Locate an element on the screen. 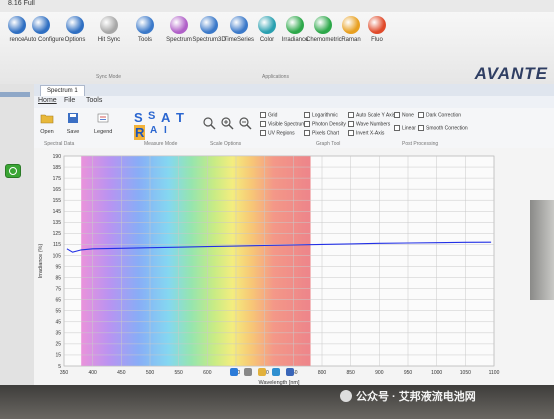 The image size is (554, 419). menu-tab-tools: Tools is located at coordinates (94, 100).